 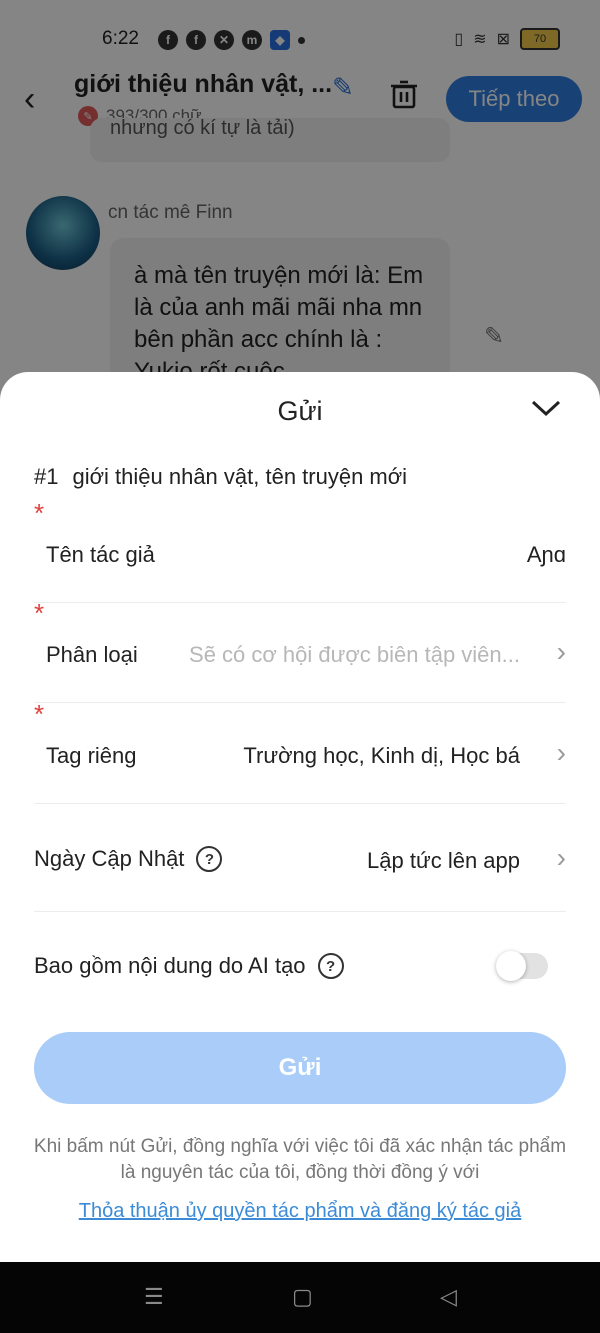 I want to click on system-nav-bar: ☰ ▢ ◁, so click(x=300, y=1297).